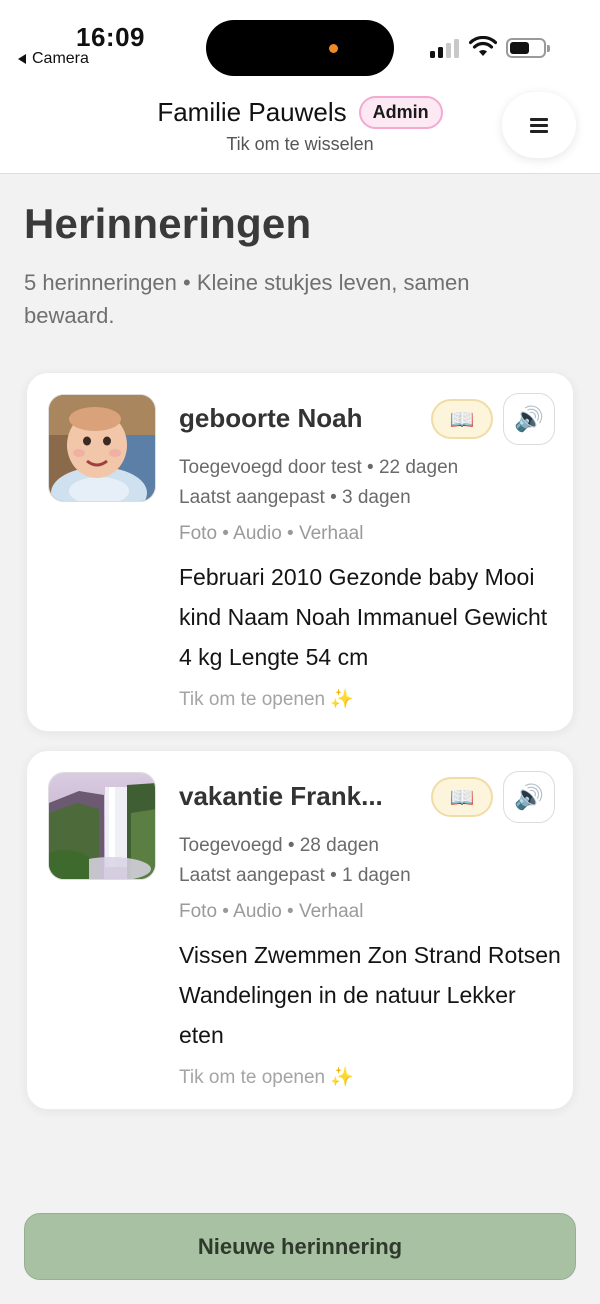  I want to click on memory-title: geboorte Noah, so click(271, 418).